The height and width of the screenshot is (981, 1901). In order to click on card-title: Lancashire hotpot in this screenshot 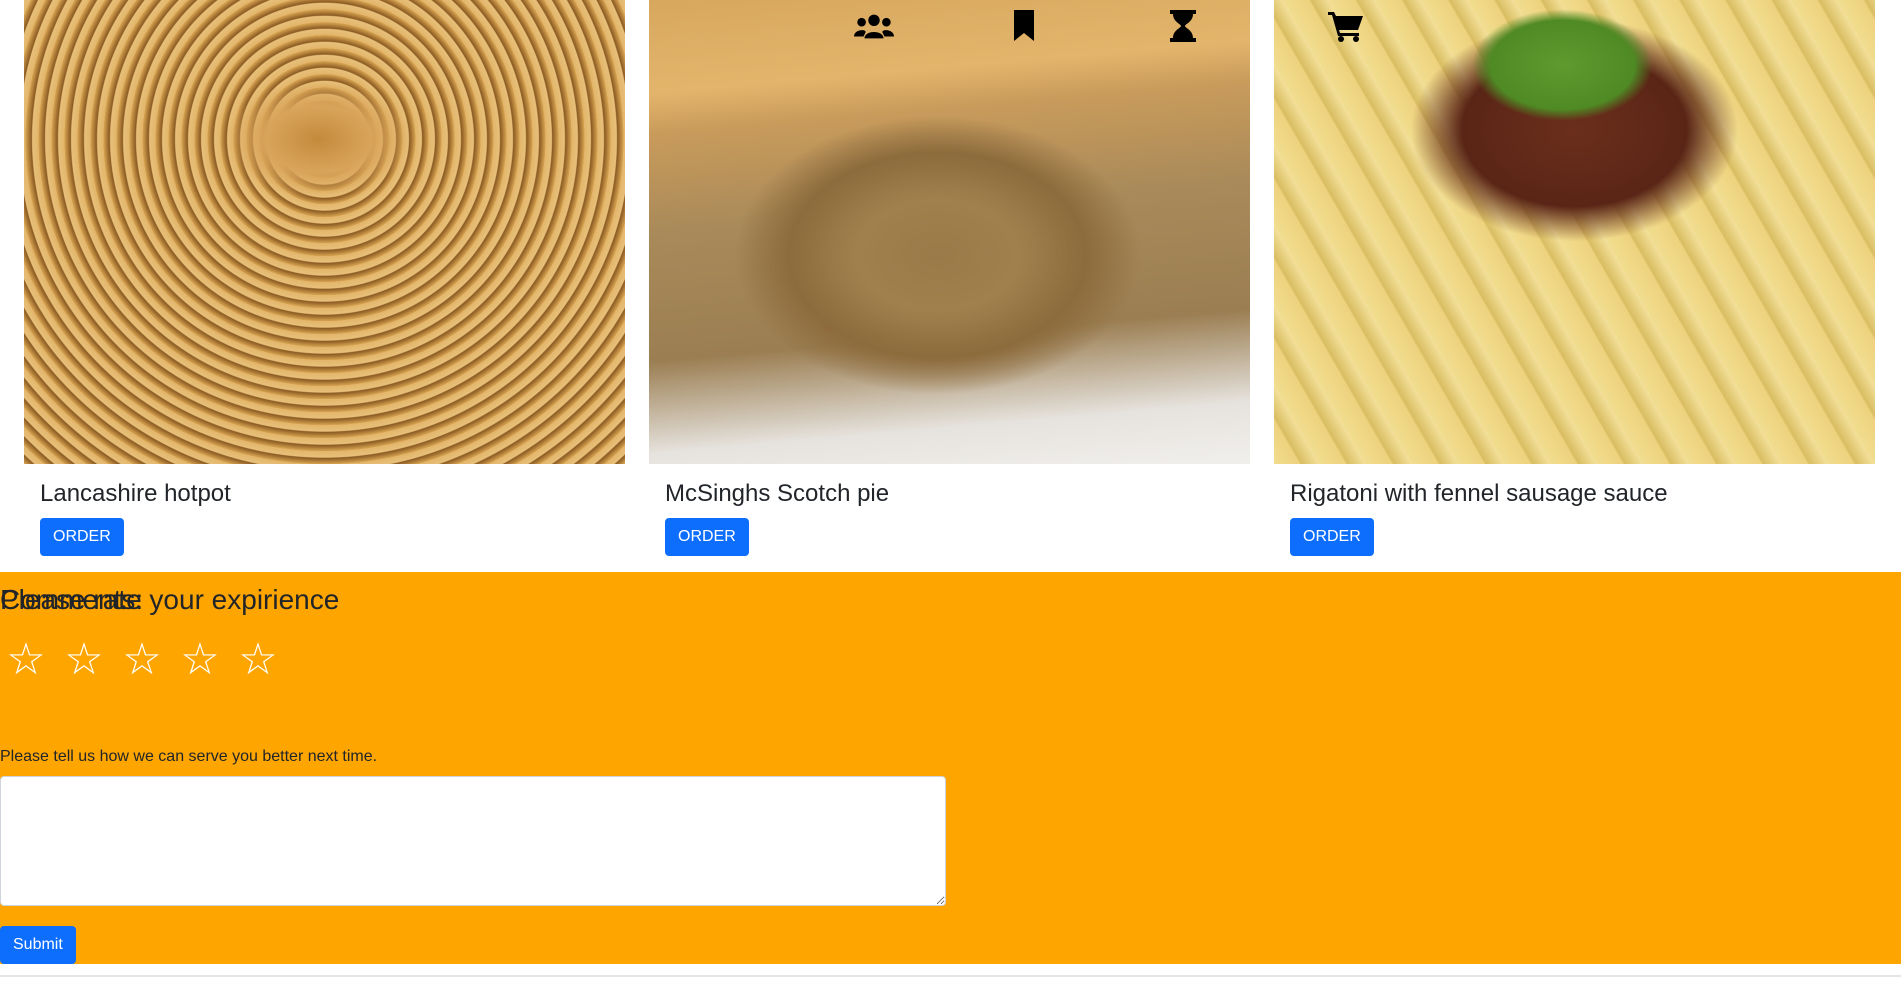, I will do `click(135, 493)`.